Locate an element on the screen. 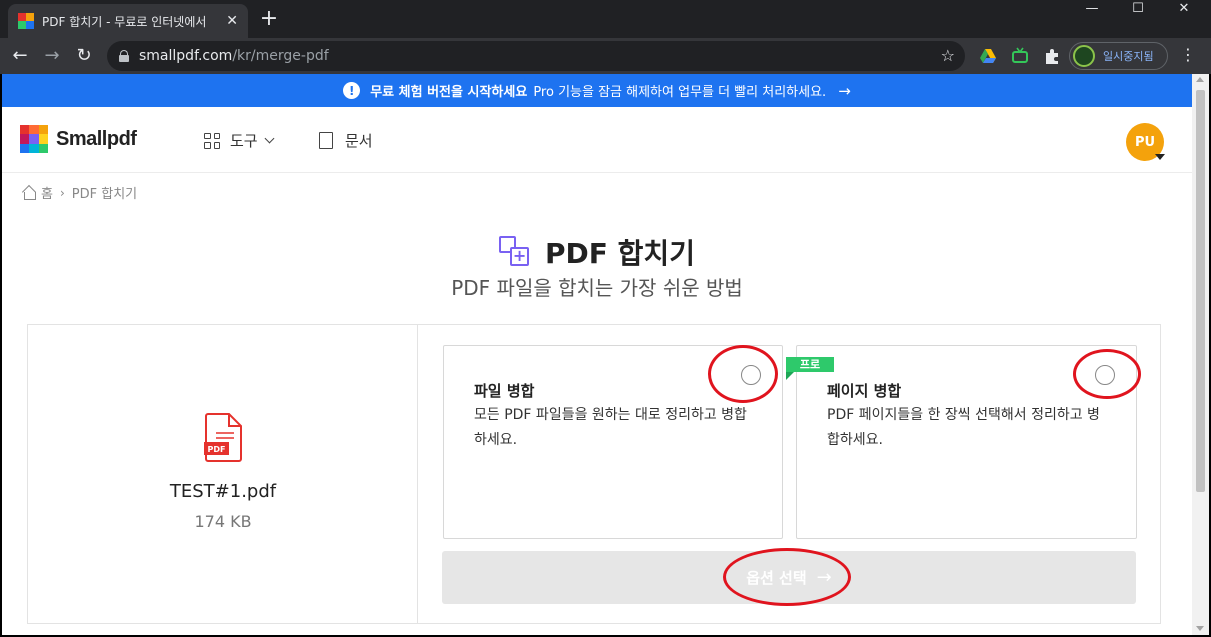  scroll-up-icon is located at coordinates (1200, 79).